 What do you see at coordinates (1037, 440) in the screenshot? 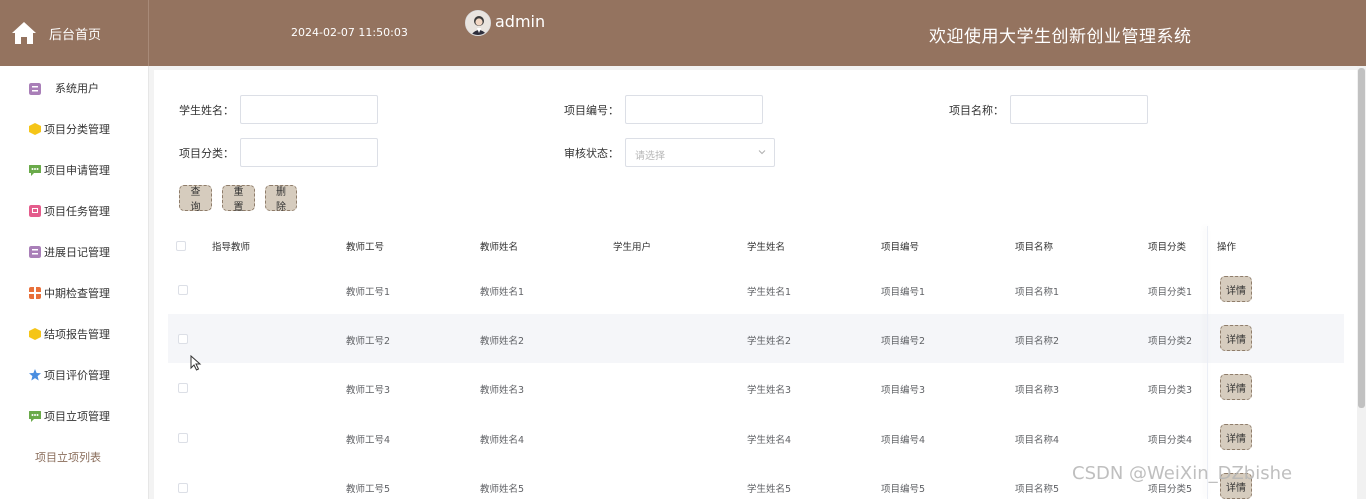
I see `cell-project-name: 项目名称4` at bounding box center [1037, 440].